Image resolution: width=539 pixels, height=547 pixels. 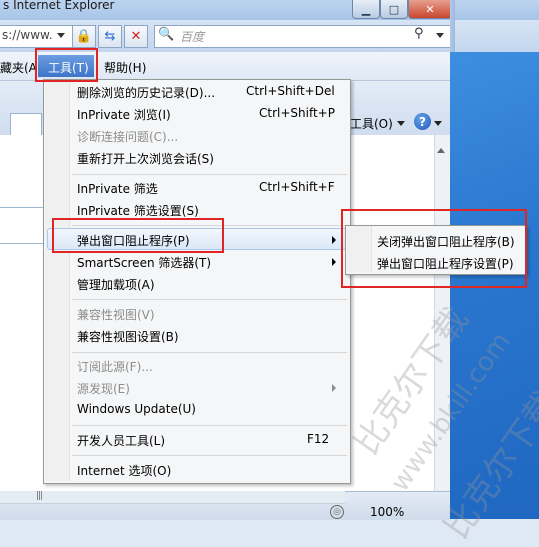 What do you see at coordinates (401, 123) in the screenshot?
I see `tools-dropdown-icon` at bounding box center [401, 123].